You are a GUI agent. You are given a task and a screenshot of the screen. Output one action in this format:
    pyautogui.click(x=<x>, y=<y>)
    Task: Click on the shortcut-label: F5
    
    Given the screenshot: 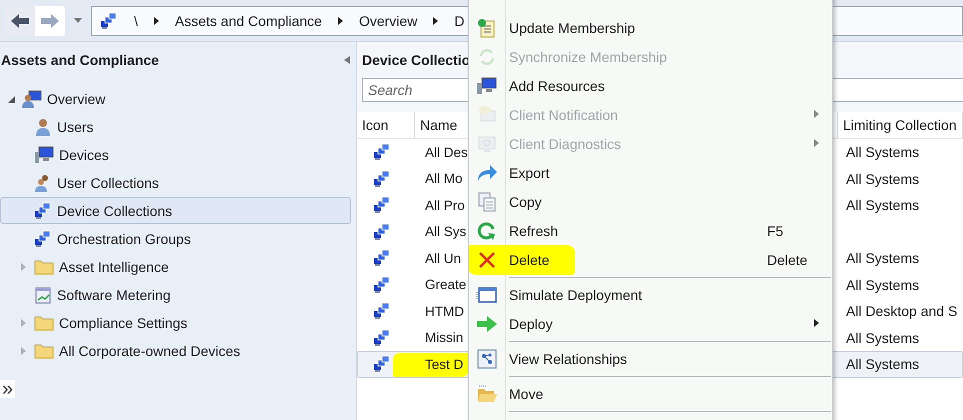 What is the action you would take?
    pyautogui.click(x=775, y=230)
    